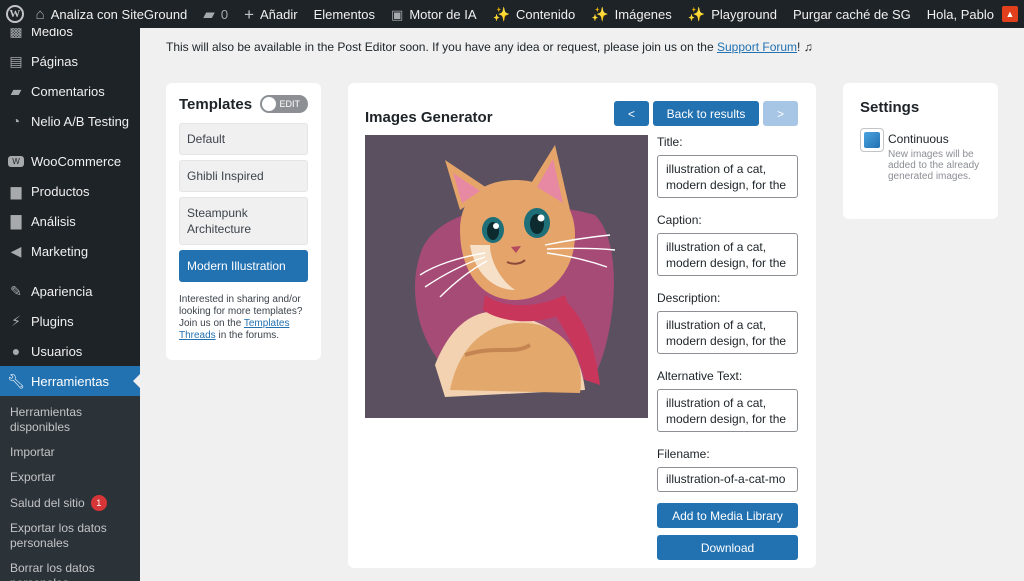 The image size is (1024, 581). What do you see at coordinates (32, 452) in the screenshot?
I see `submenu-label: Importar` at bounding box center [32, 452].